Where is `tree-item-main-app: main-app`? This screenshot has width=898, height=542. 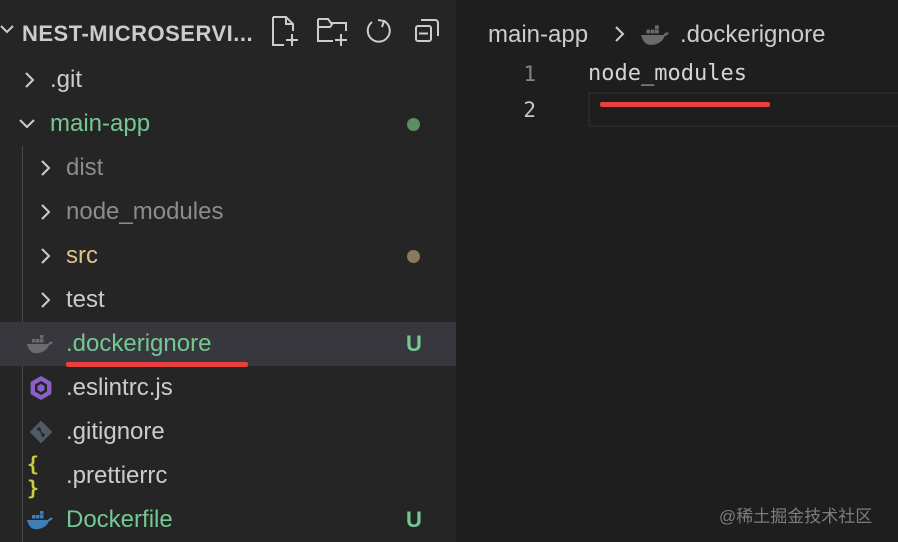
tree-item-main-app: main-app is located at coordinates (228, 124).